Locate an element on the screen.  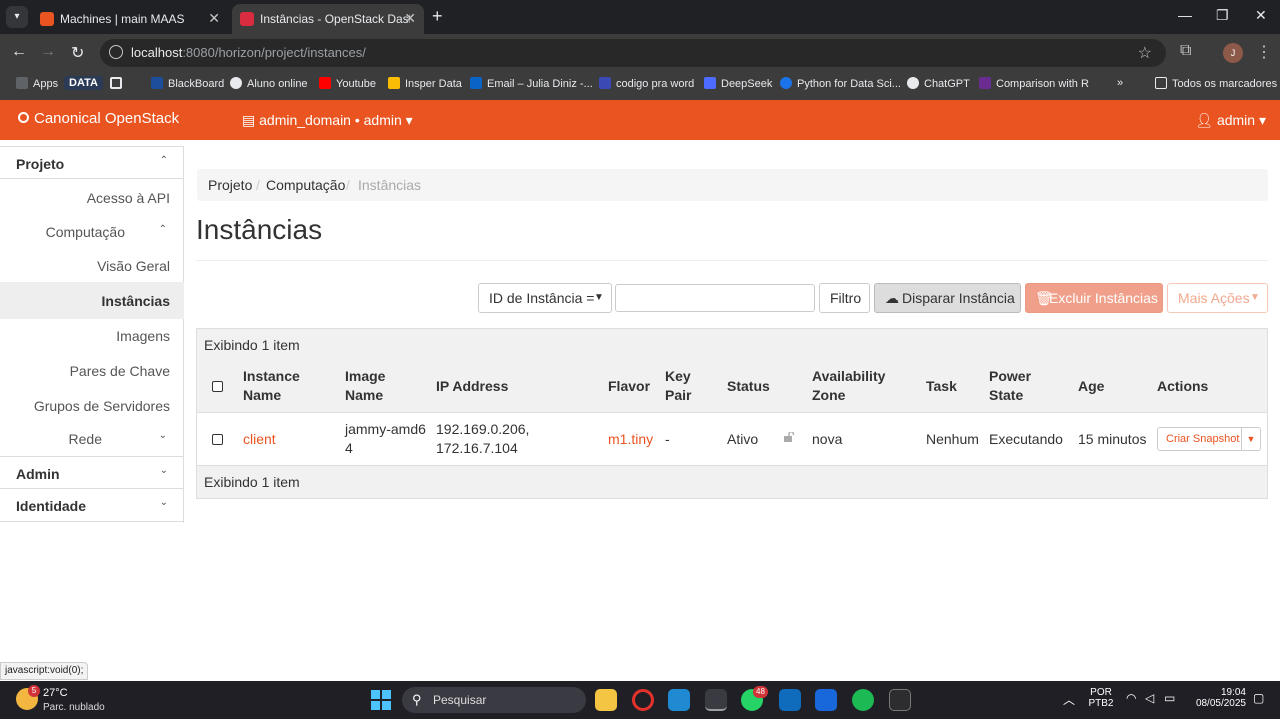
forward-arrow-icon: → is located at coordinates (48, 52).